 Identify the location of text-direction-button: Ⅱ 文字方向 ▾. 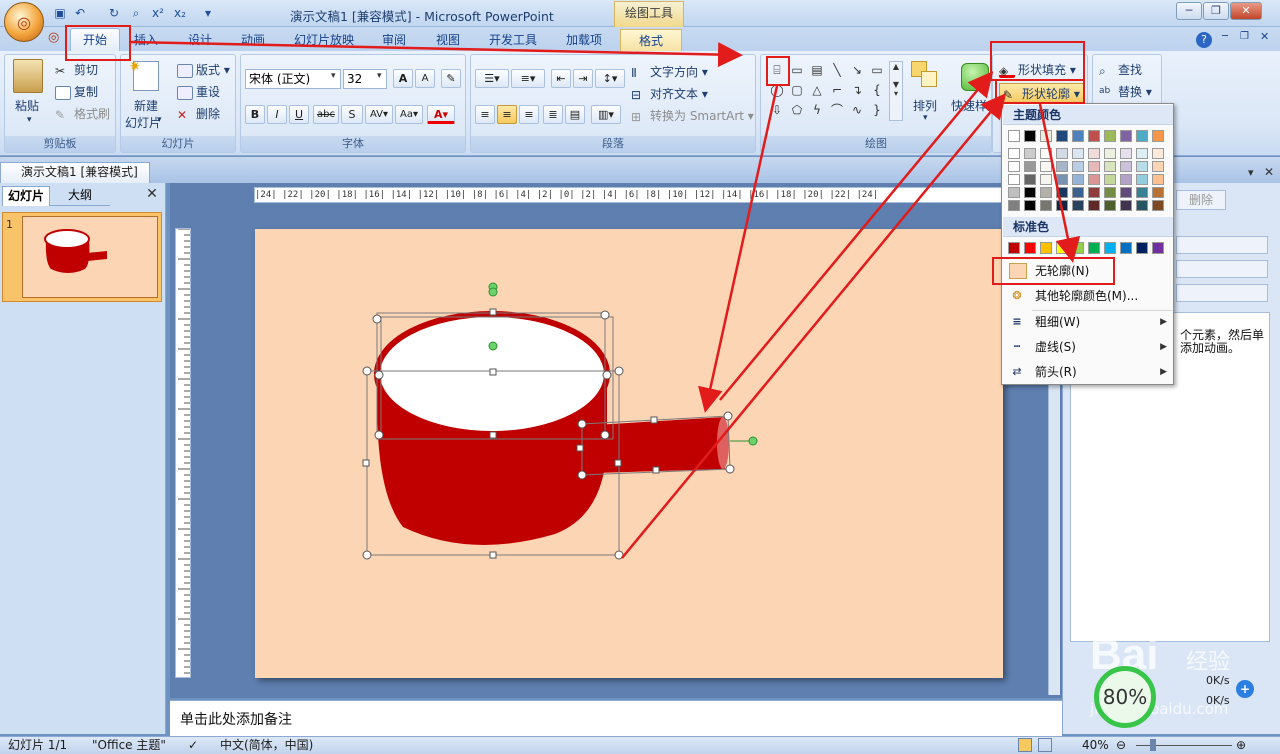
(669, 71).